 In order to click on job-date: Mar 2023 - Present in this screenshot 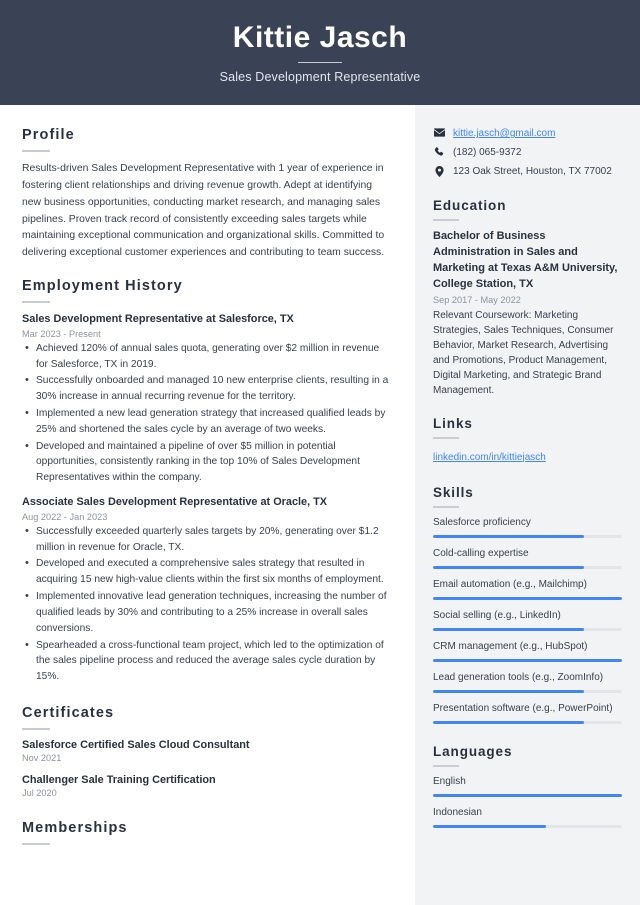, I will do `click(61, 333)`.